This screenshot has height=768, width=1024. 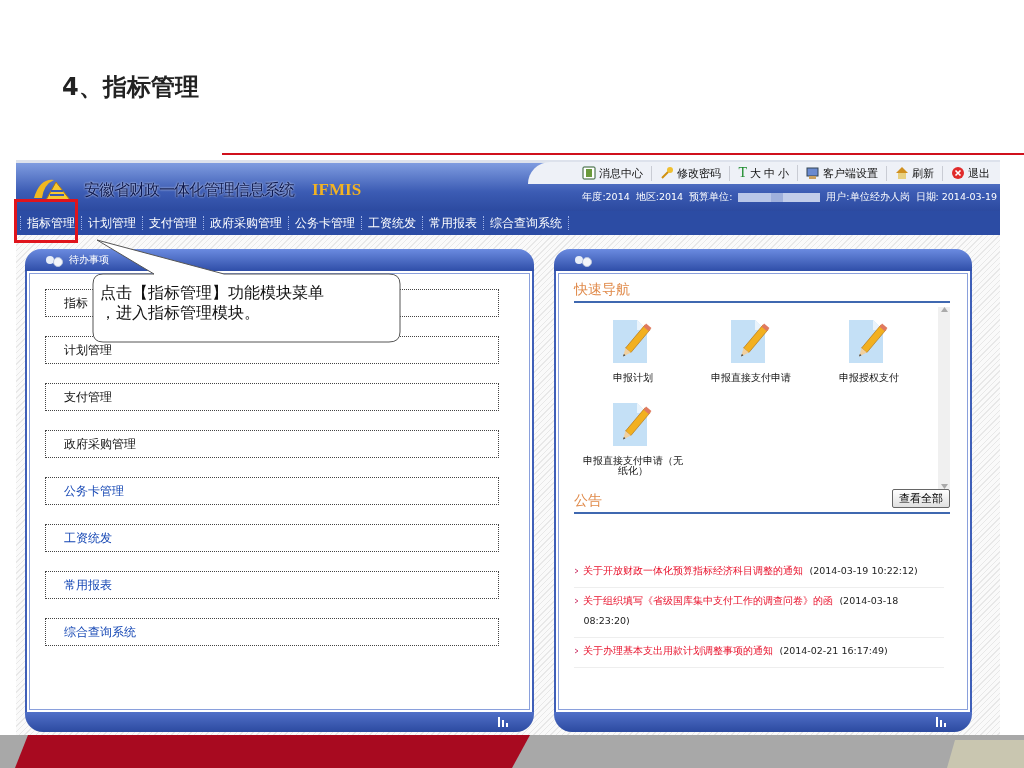 What do you see at coordinates (902, 173) in the screenshot?
I see `house-icon` at bounding box center [902, 173].